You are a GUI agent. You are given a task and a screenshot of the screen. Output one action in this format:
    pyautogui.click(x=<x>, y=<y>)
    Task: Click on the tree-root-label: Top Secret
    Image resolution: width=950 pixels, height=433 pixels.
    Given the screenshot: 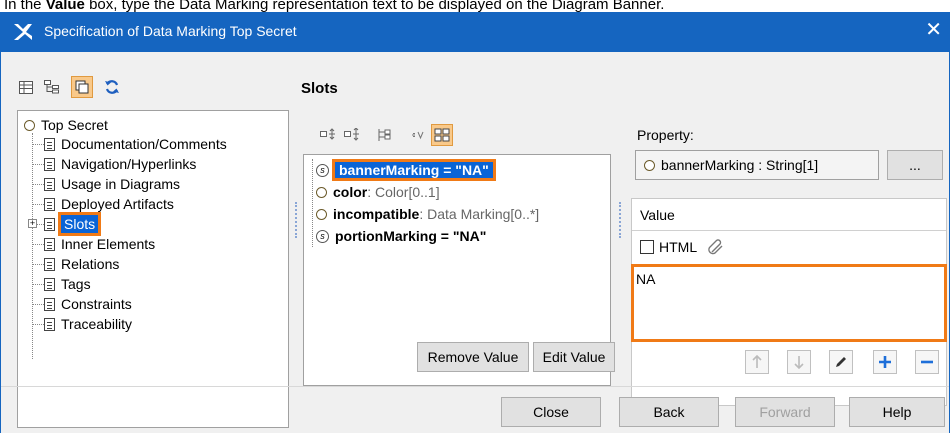 What is the action you would take?
    pyautogui.click(x=74, y=125)
    